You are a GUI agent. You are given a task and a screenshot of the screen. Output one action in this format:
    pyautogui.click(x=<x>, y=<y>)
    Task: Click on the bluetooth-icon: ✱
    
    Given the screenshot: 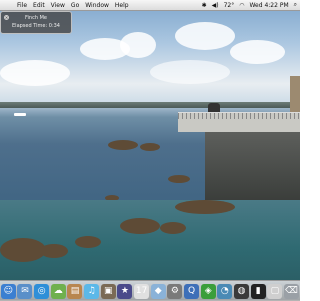 What is the action you would take?
    pyautogui.click(x=204, y=5)
    